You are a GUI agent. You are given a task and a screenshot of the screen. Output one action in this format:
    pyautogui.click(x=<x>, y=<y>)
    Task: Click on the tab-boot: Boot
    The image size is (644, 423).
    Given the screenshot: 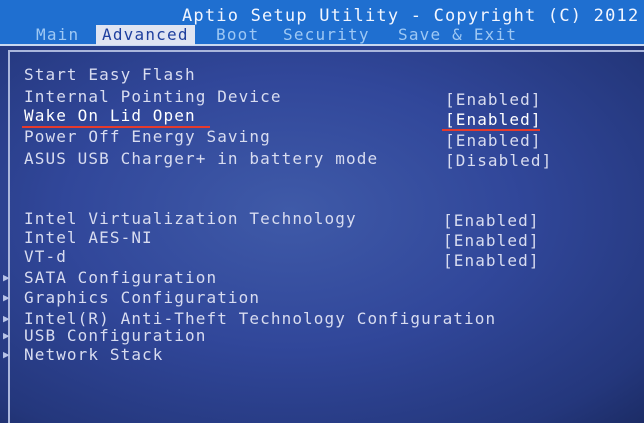 What is the action you would take?
    pyautogui.click(x=237, y=35)
    